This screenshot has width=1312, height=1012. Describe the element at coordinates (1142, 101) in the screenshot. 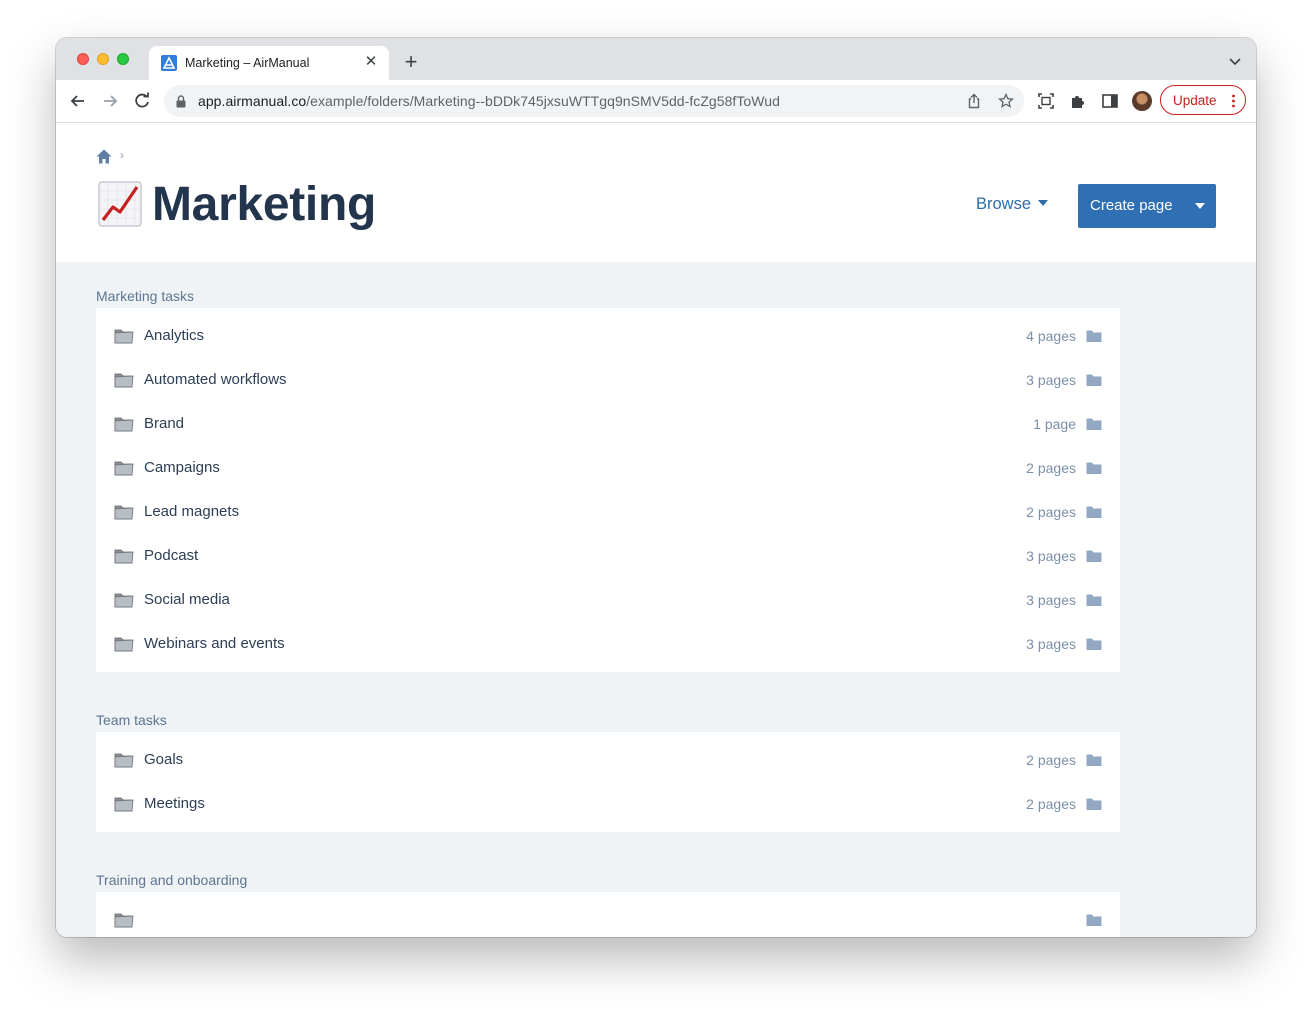

I see `profile-avatar` at that location.